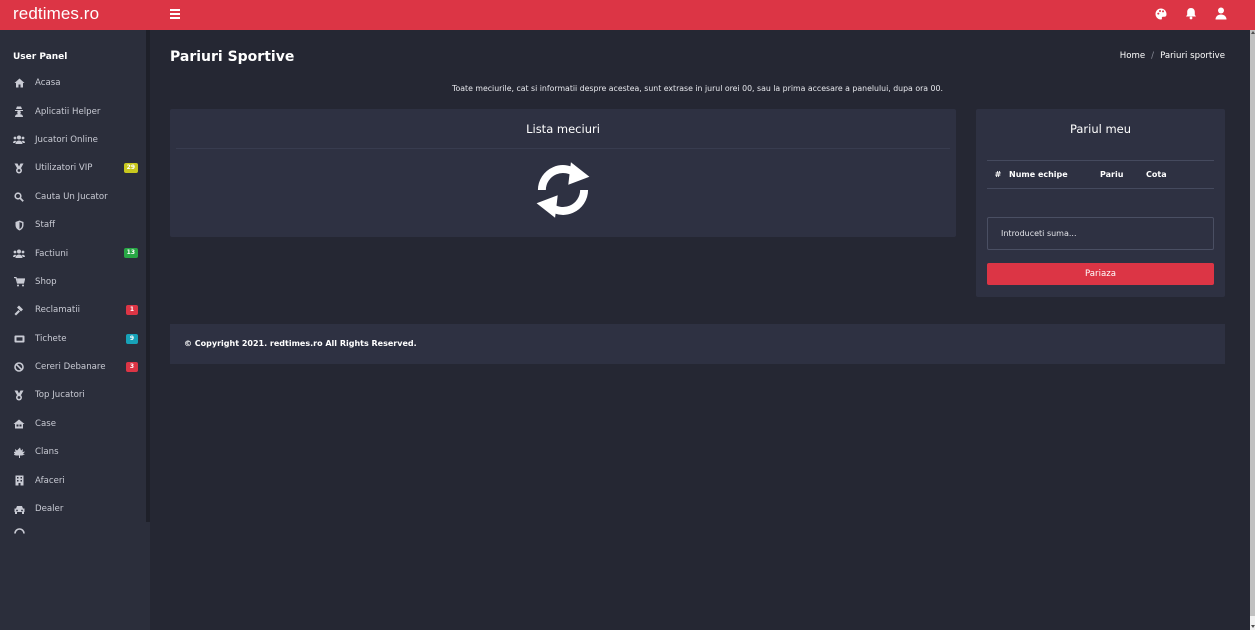 This screenshot has height=630, width=1255. Describe the element at coordinates (1100, 129) in the screenshot. I see `my-bet-card-title: Pariul meu` at that location.